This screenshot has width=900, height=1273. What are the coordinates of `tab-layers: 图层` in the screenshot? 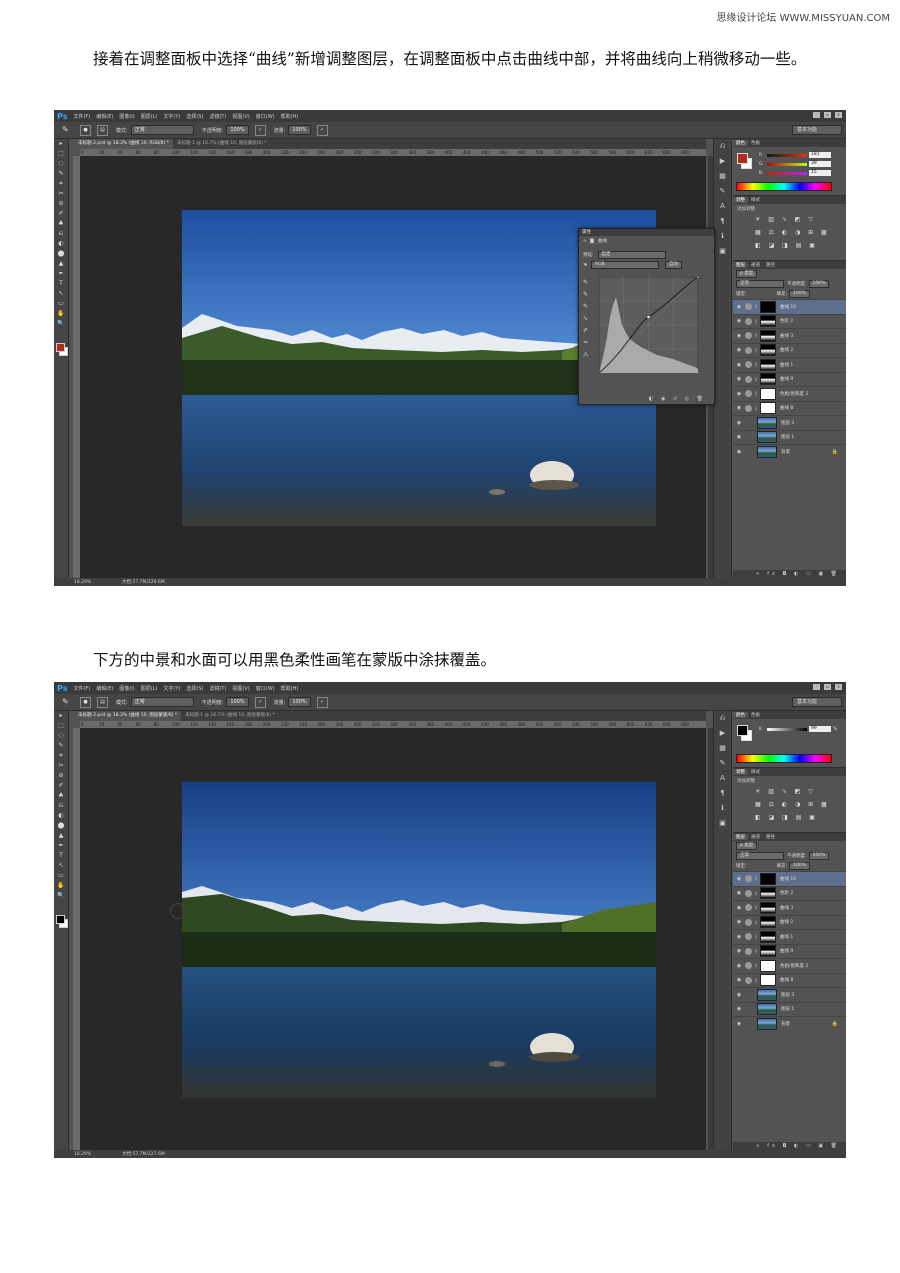 It's located at (740, 837).